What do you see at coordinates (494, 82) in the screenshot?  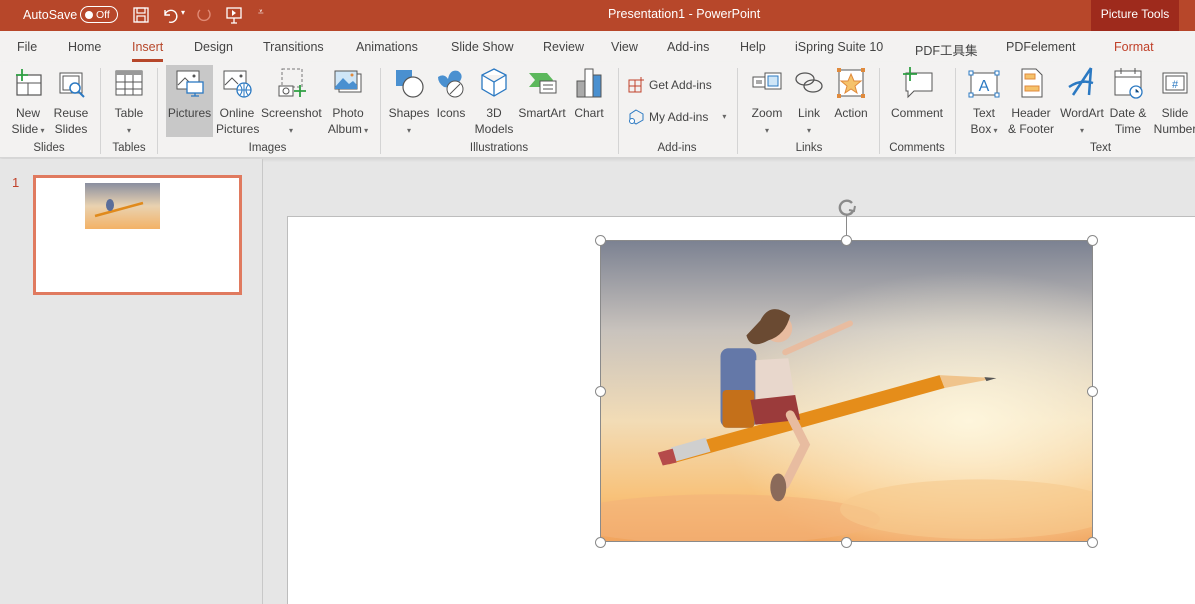 I see `3d-models-icon` at bounding box center [494, 82].